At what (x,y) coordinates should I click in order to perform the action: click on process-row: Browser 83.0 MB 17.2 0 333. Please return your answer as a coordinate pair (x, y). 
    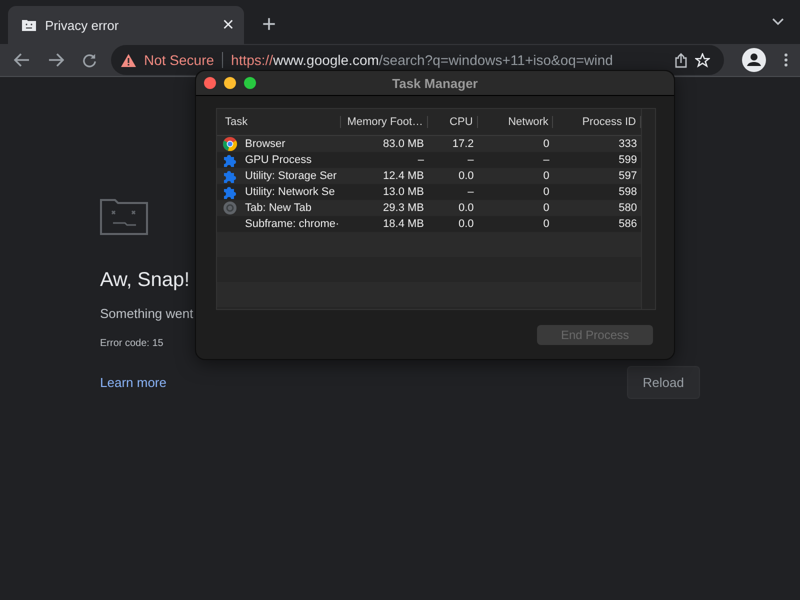
    Looking at the image, I should click on (429, 144).